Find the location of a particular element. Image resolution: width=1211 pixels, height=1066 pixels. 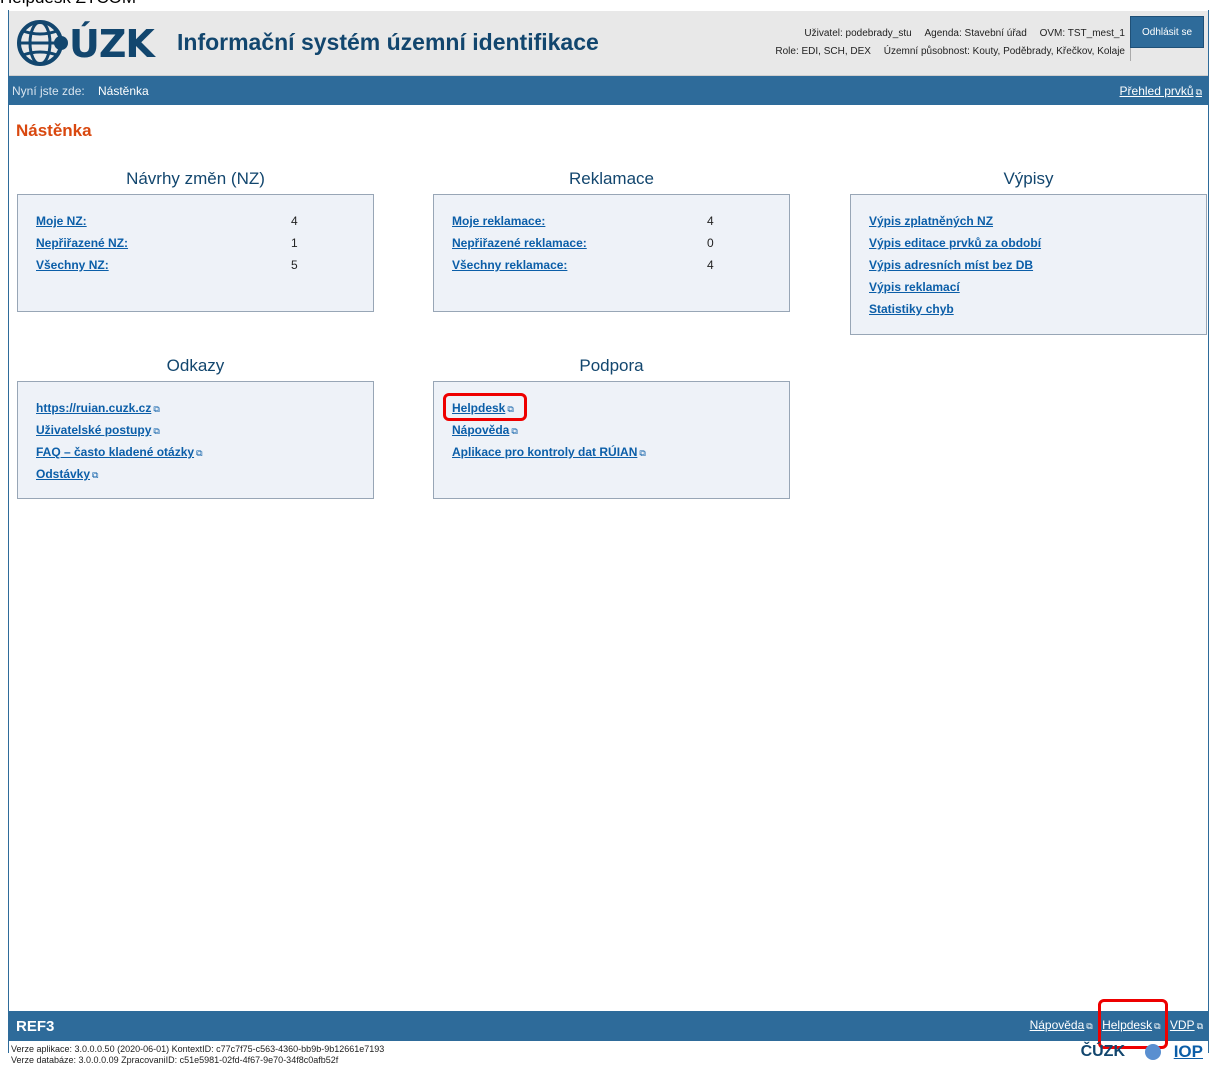

vypisy-row: Výpis editace prvků za období is located at coordinates (955, 245).